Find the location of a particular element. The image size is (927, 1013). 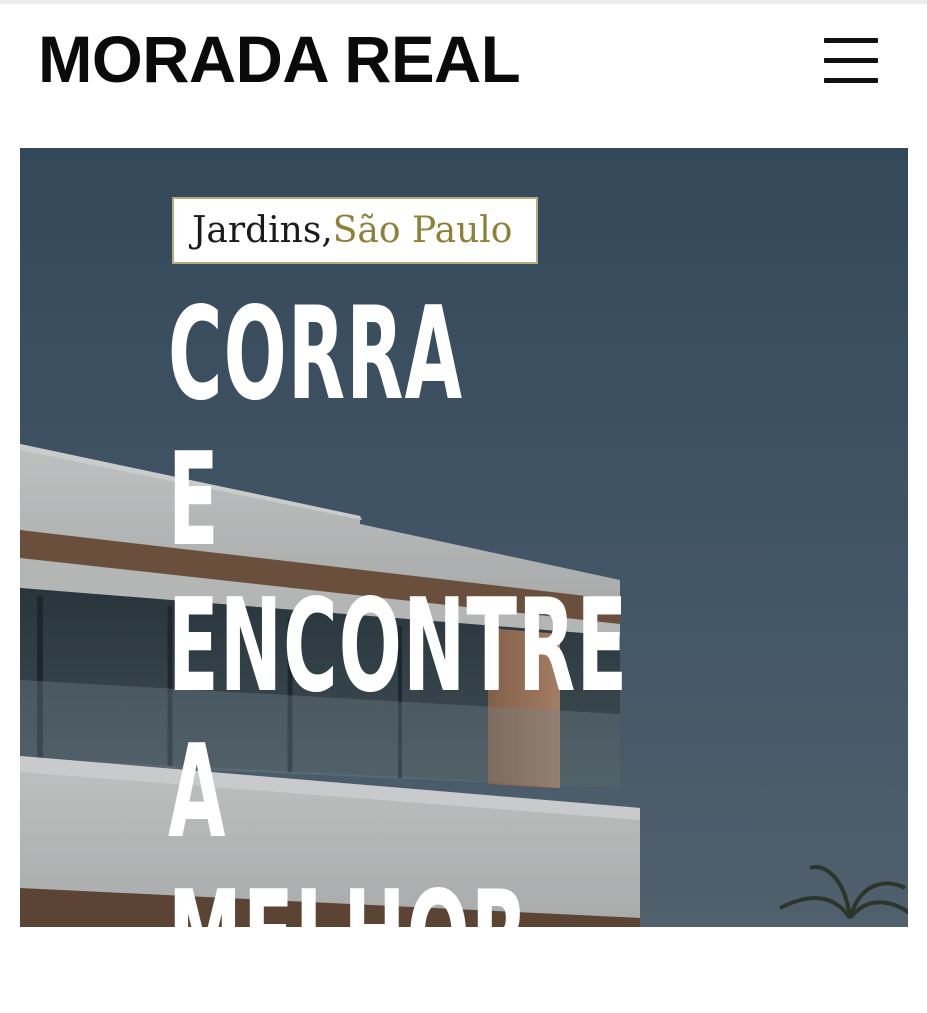

location-city: São Paulo is located at coordinates (422, 230).